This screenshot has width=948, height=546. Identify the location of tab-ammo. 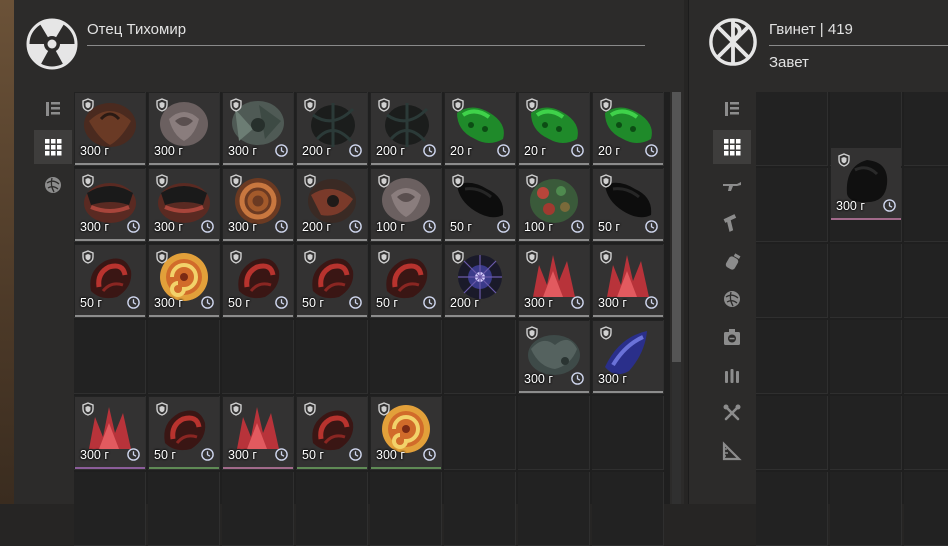
(732, 375).